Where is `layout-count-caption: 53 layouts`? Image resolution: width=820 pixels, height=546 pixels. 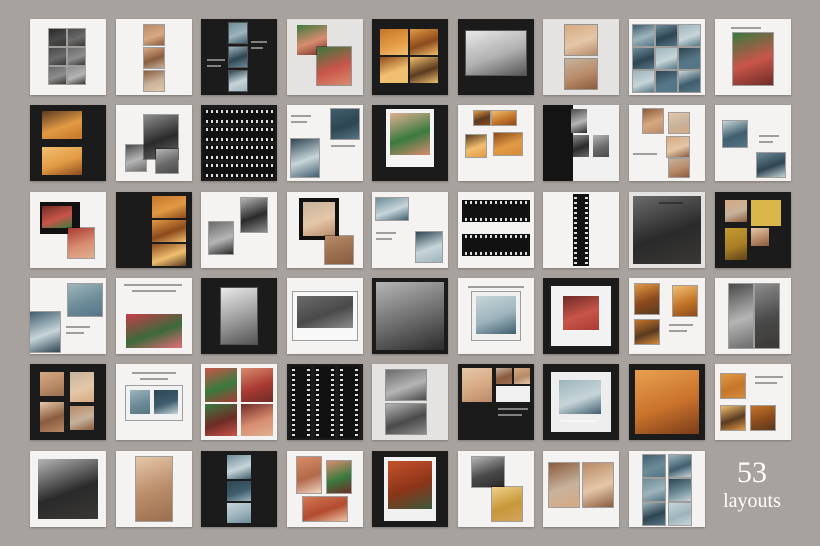
layout-count-caption: 53 layouts is located at coordinates (752, 485).